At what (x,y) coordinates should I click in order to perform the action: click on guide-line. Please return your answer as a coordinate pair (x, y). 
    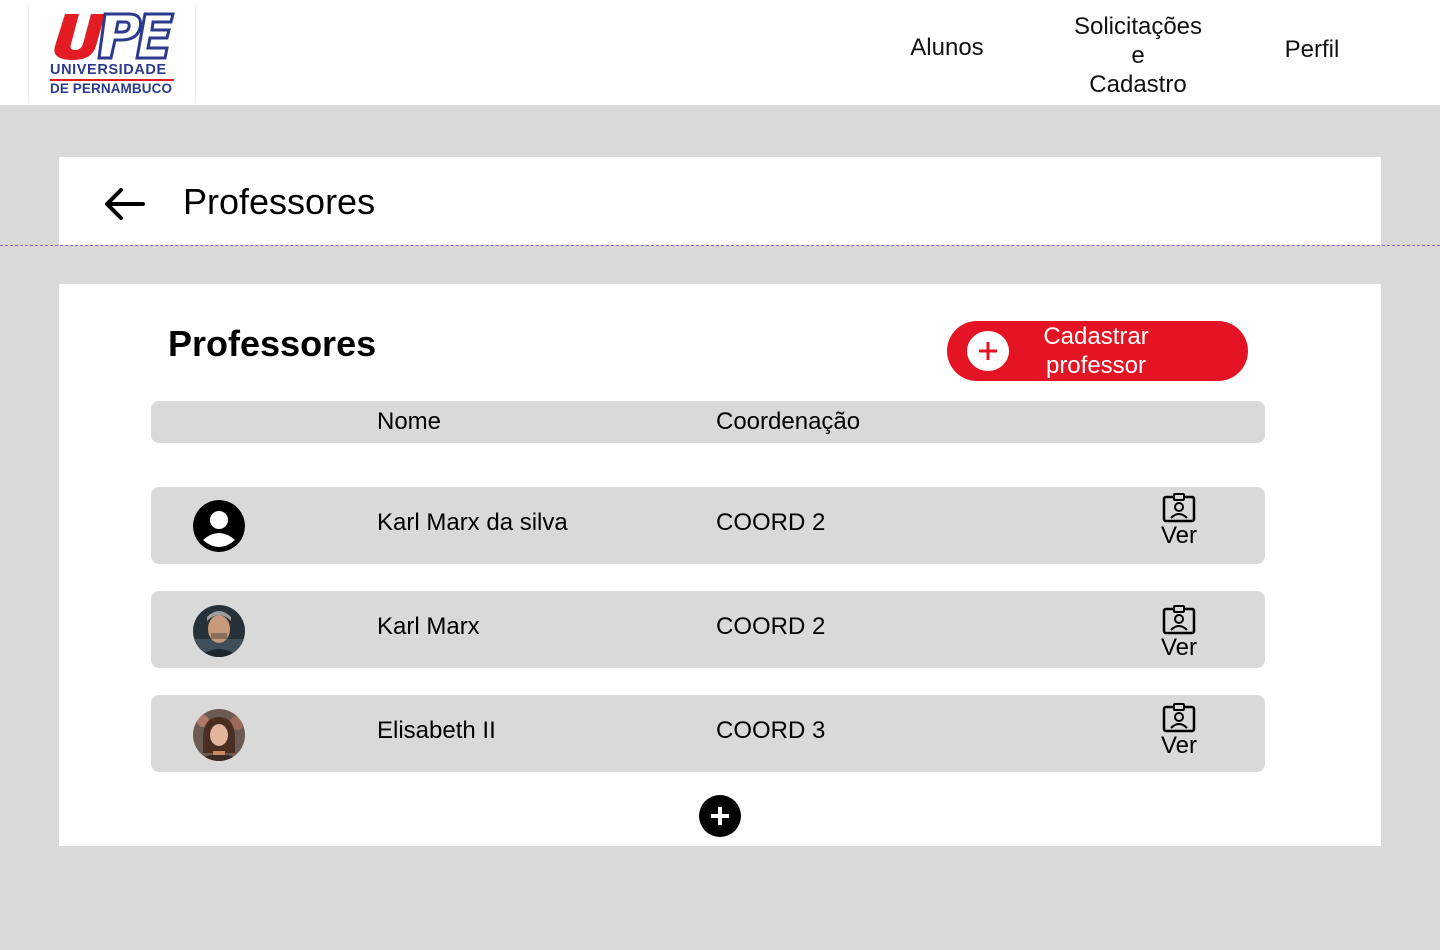
    Looking at the image, I should click on (720, 245).